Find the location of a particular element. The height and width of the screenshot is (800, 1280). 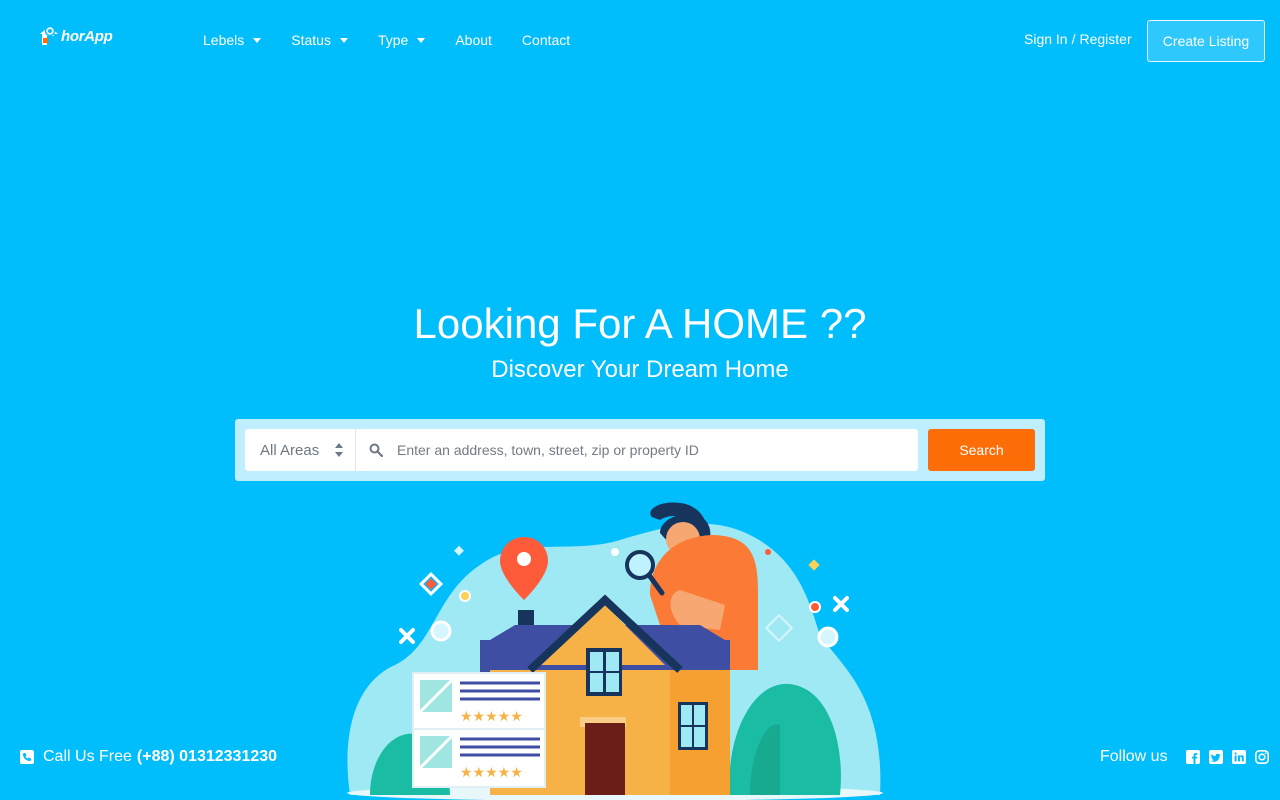

register-link: Register is located at coordinates (1105, 39).